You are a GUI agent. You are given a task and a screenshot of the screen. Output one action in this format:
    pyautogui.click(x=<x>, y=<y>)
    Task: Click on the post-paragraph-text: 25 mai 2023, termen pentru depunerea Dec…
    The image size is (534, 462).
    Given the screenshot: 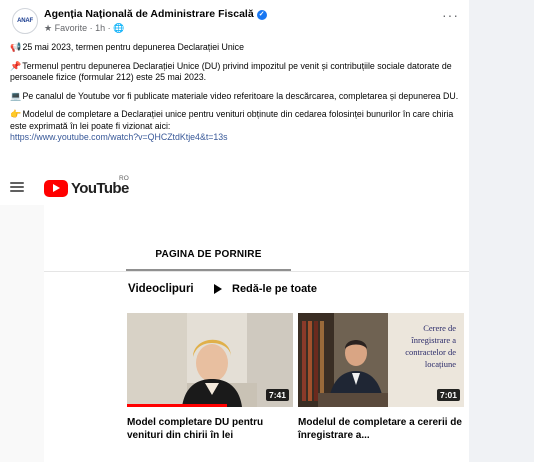 What is the action you would take?
    pyautogui.click(x=133, y=47)
    